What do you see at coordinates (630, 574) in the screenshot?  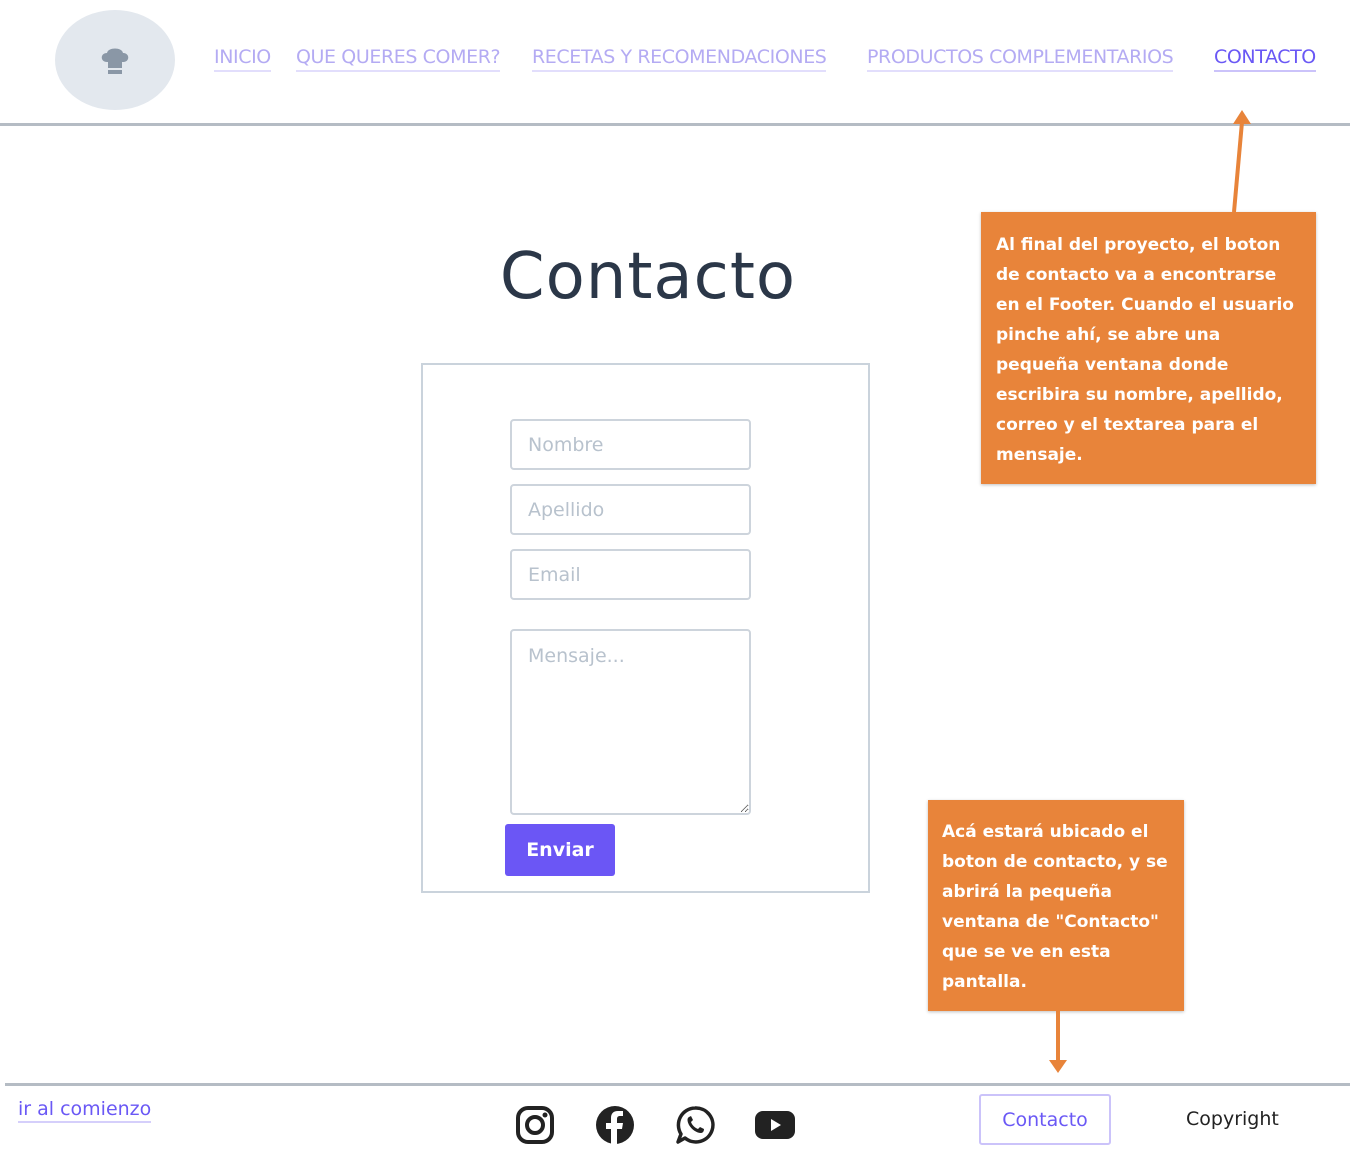 I see `email-input` at bounding box center [630, 574].